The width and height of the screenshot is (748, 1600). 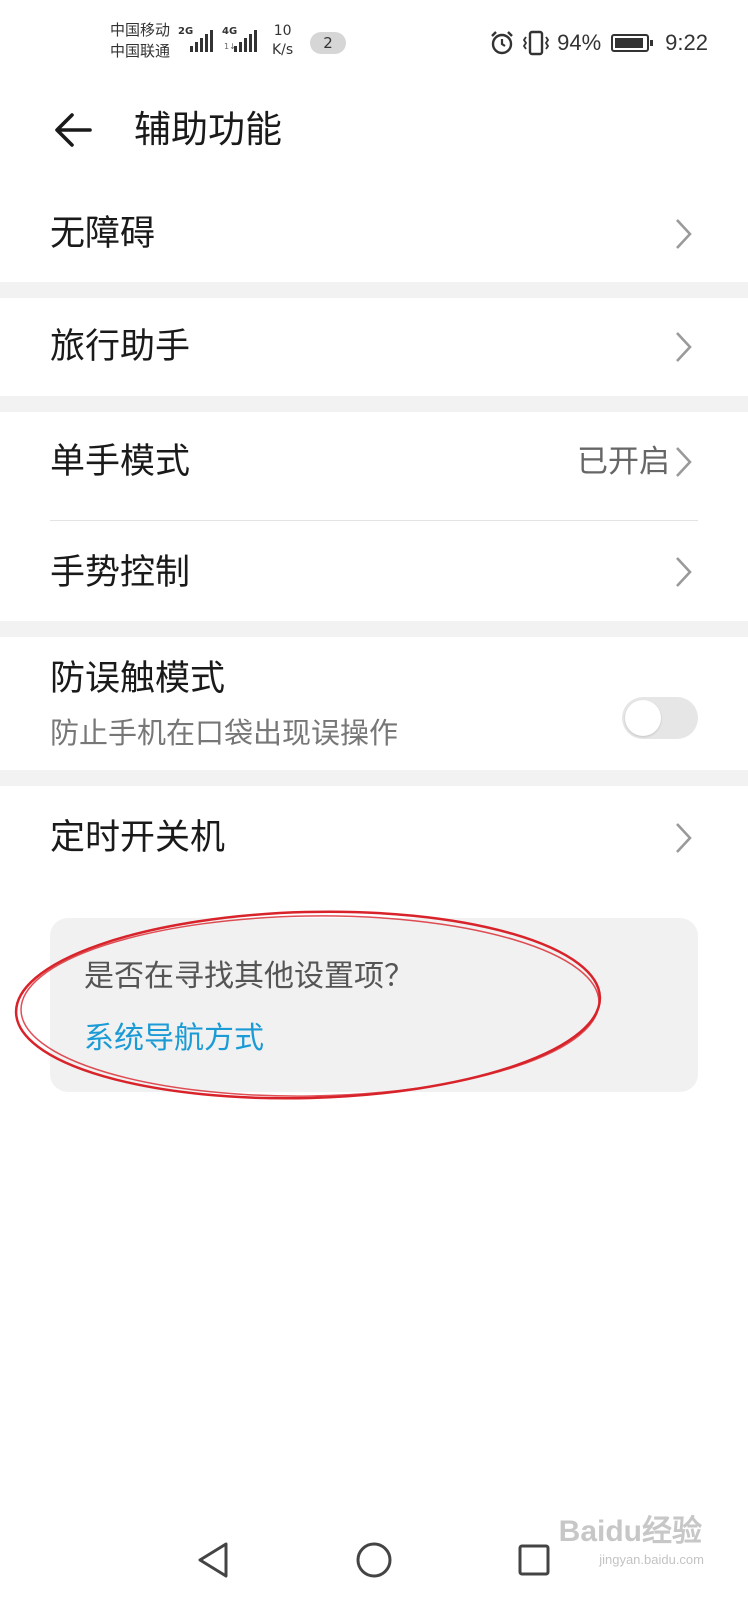 I want to click on toggle-knob, so click(x=643, y=718).